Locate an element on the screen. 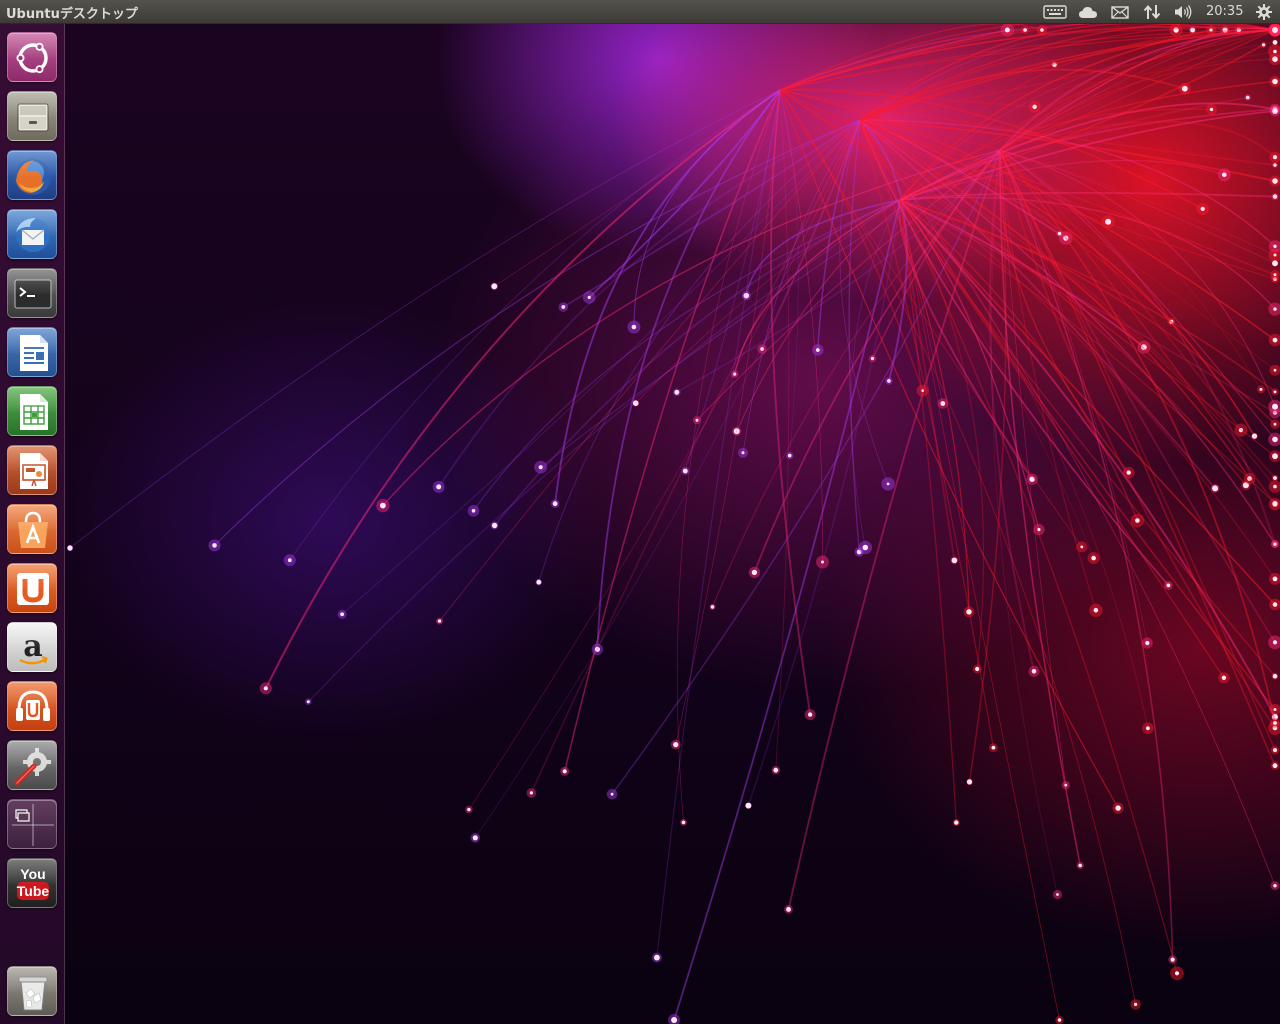 This screenshot has width=1280, height=1024. network-icon is located at coordinates (1152, 12).